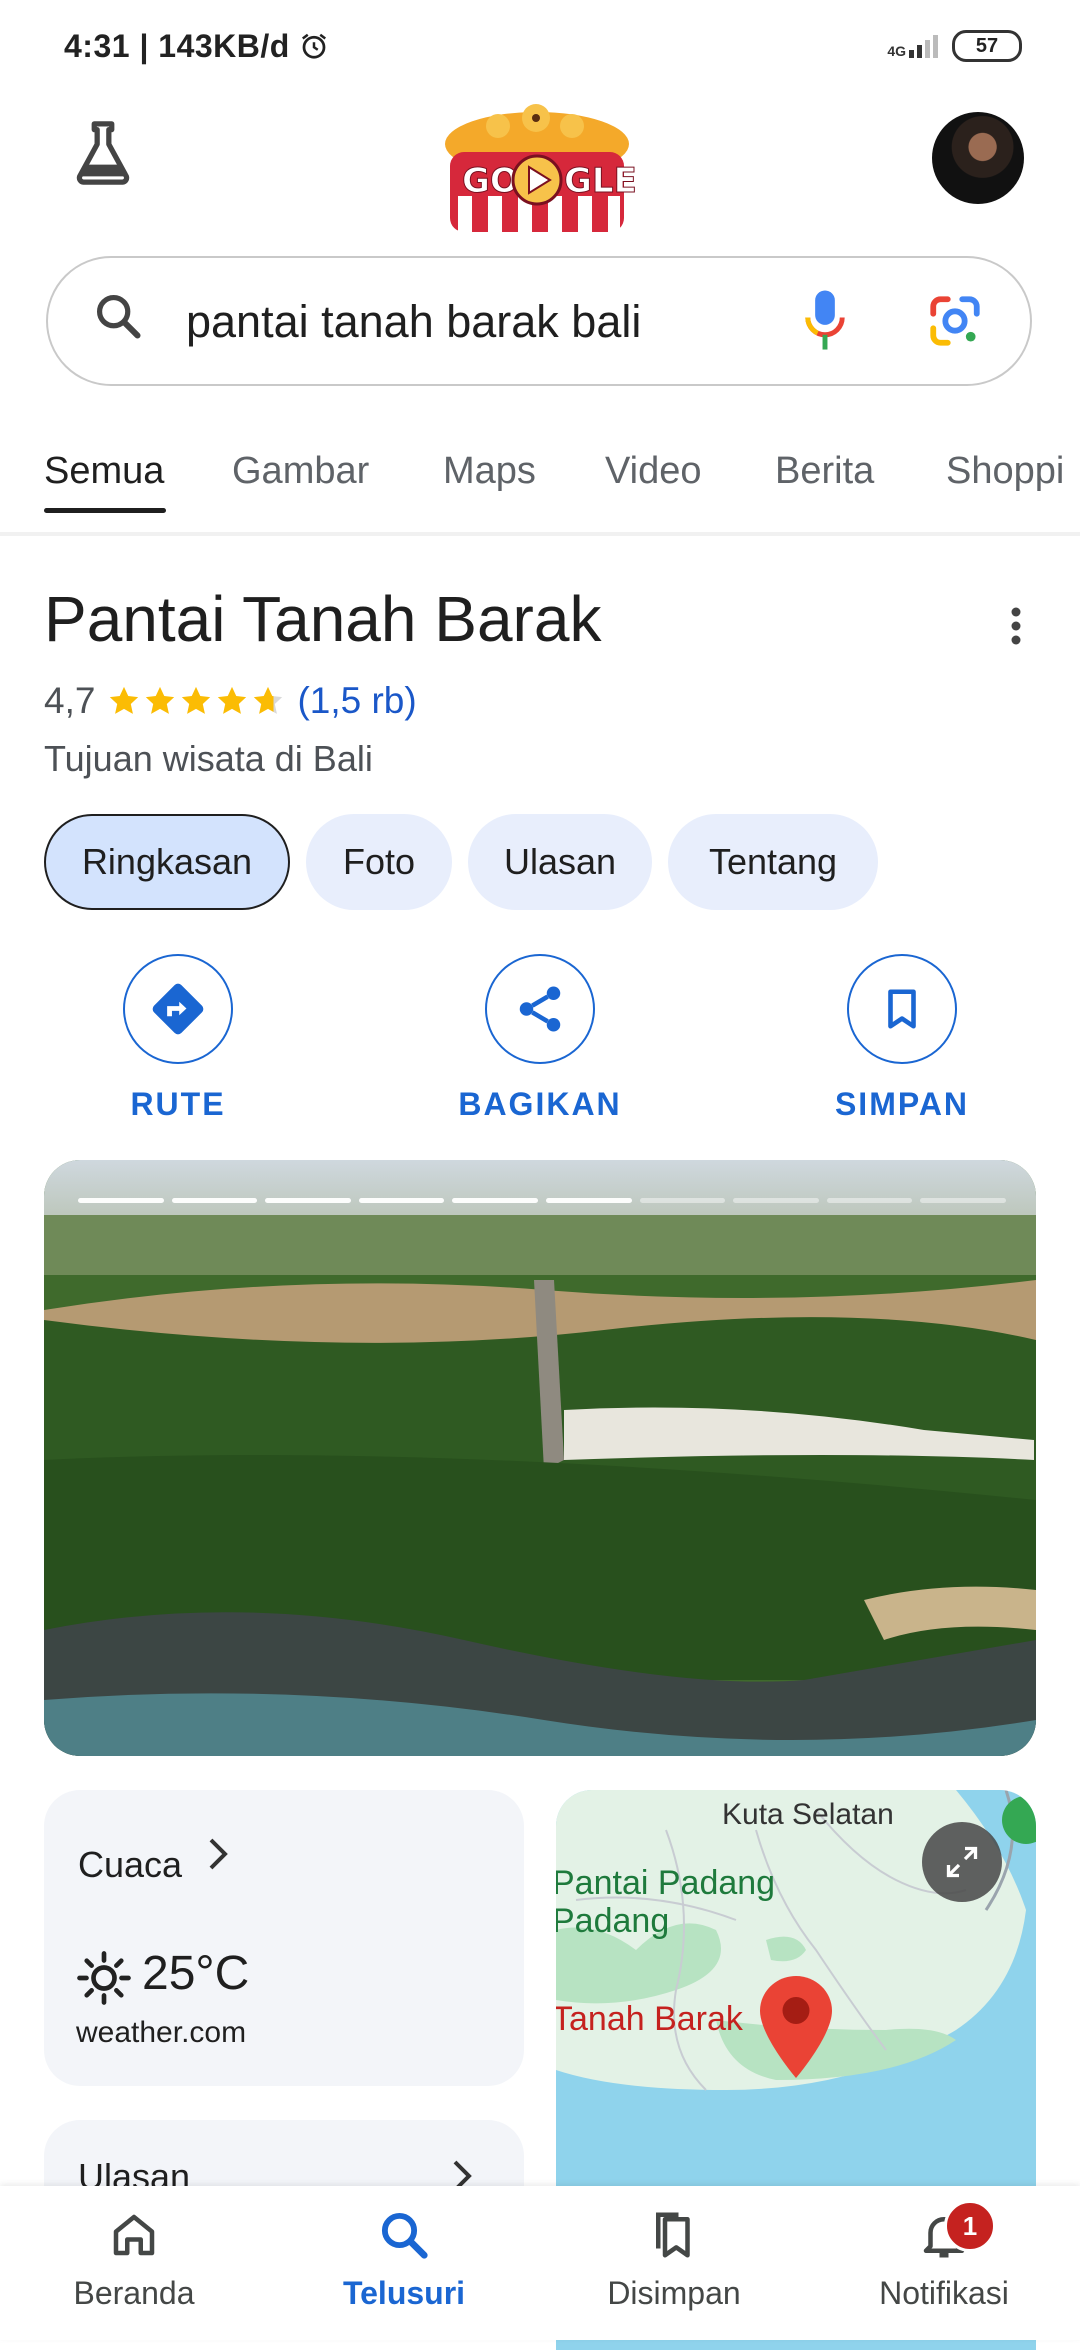 This screenshot has height=2350, width=1080. Describe the element at coordinates (104, 1978) in the screenshot. I see `sun-icon` at that location.